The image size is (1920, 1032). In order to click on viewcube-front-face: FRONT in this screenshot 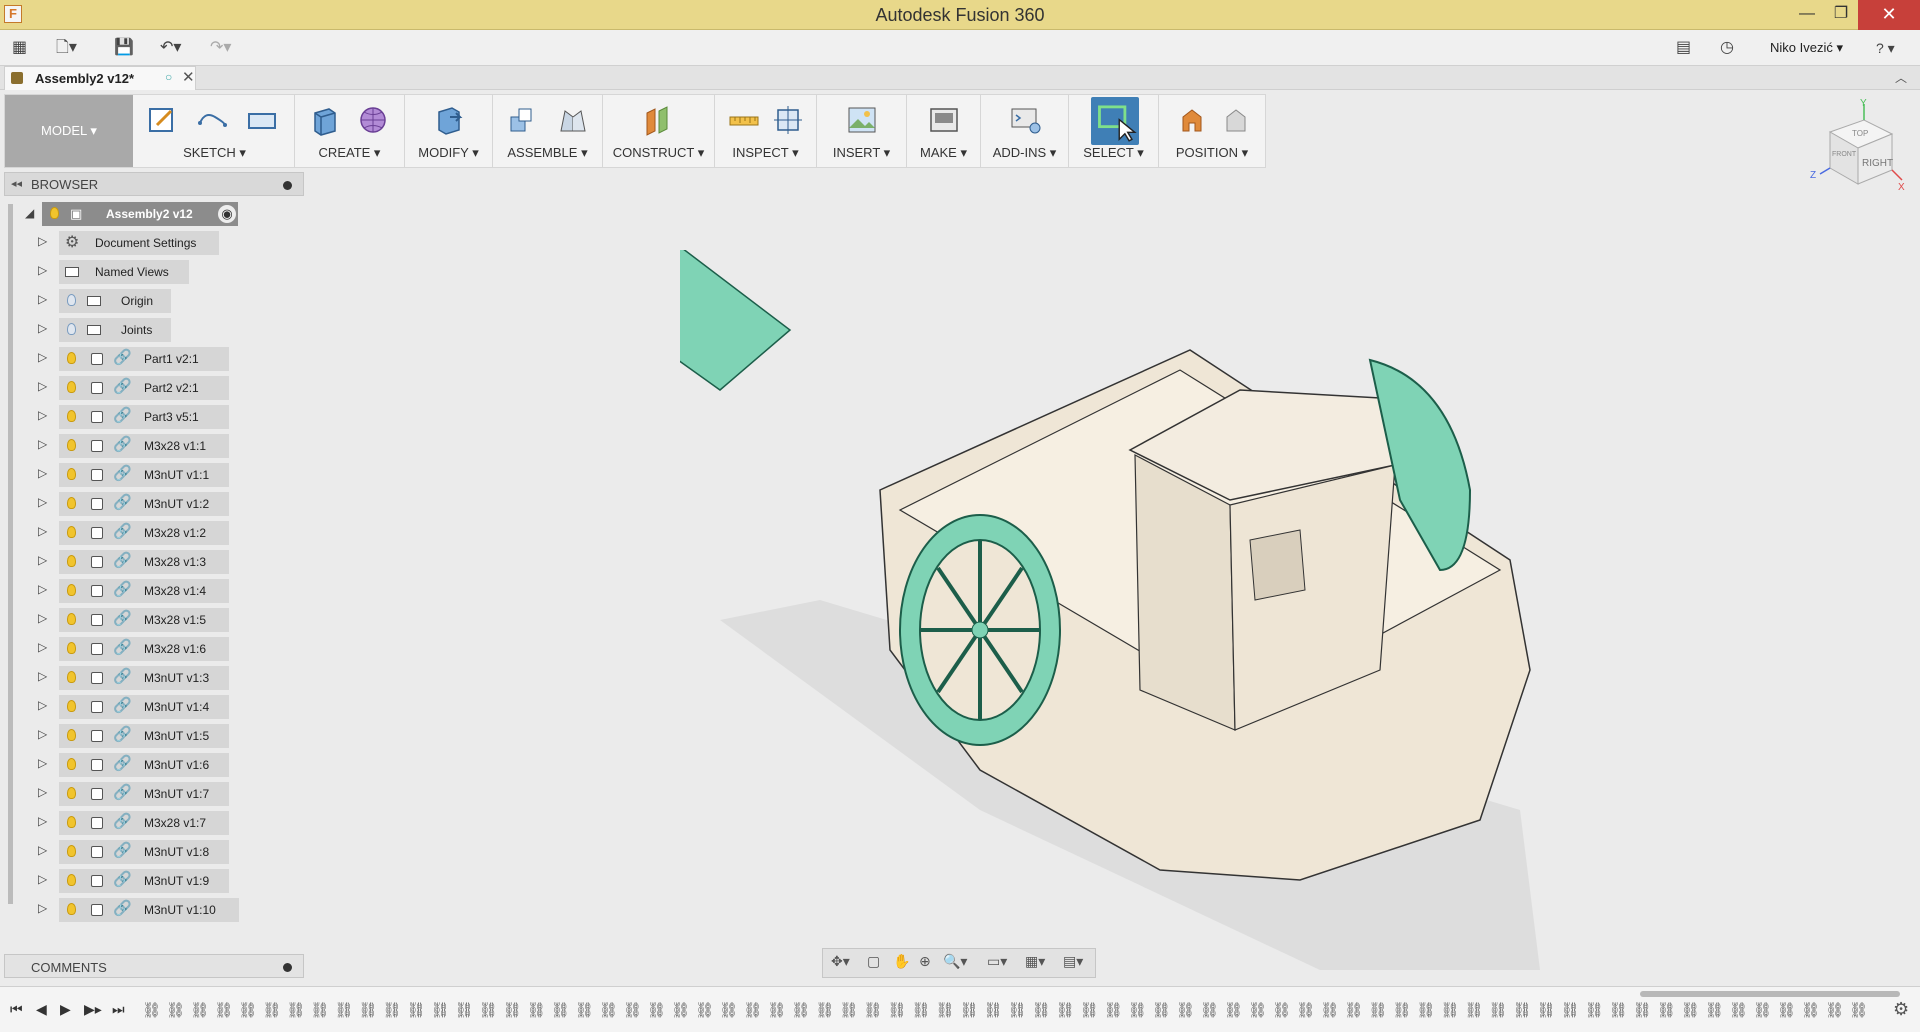, I will do `click(1844, 154)`.